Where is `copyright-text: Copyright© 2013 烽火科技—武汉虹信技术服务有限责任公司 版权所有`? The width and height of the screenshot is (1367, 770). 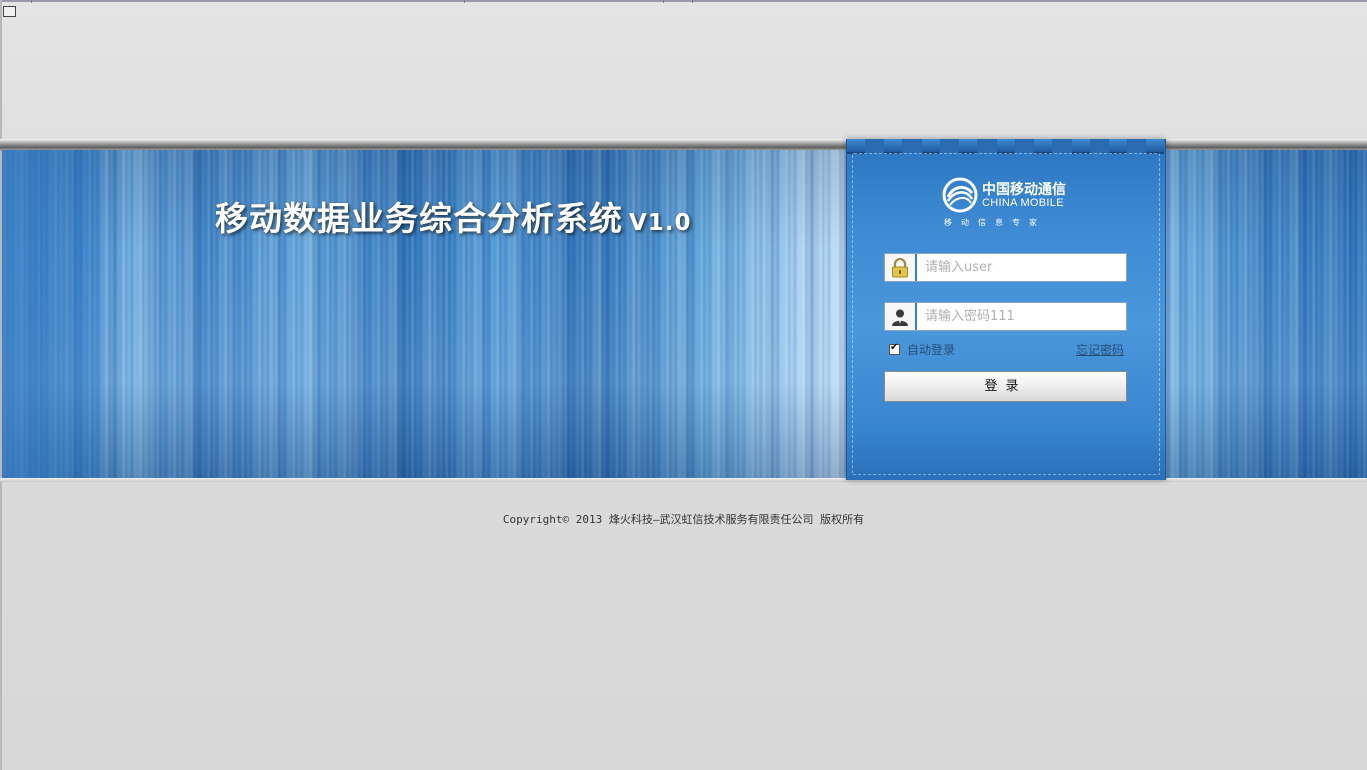 copyright-text: Copyright© 2013 烽火科技—武汉虹信技术服务有限责任公司 版权所有 is located at coordinates (683, 519).